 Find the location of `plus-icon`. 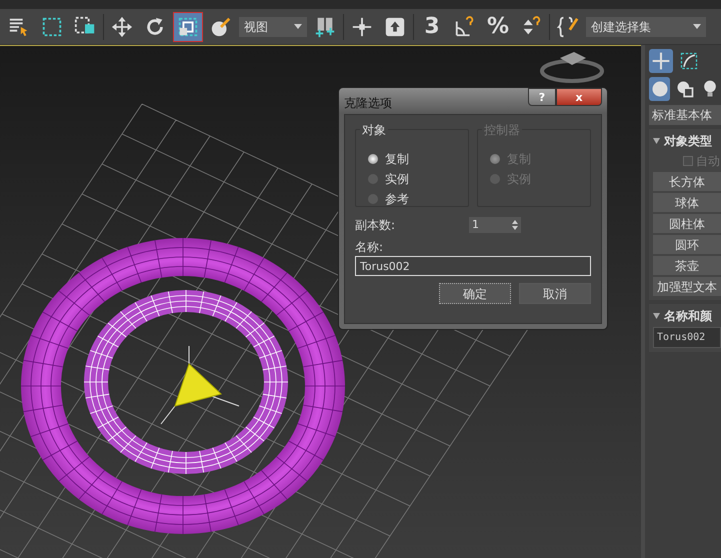

plus-icon is located at coordinates (661, 61).